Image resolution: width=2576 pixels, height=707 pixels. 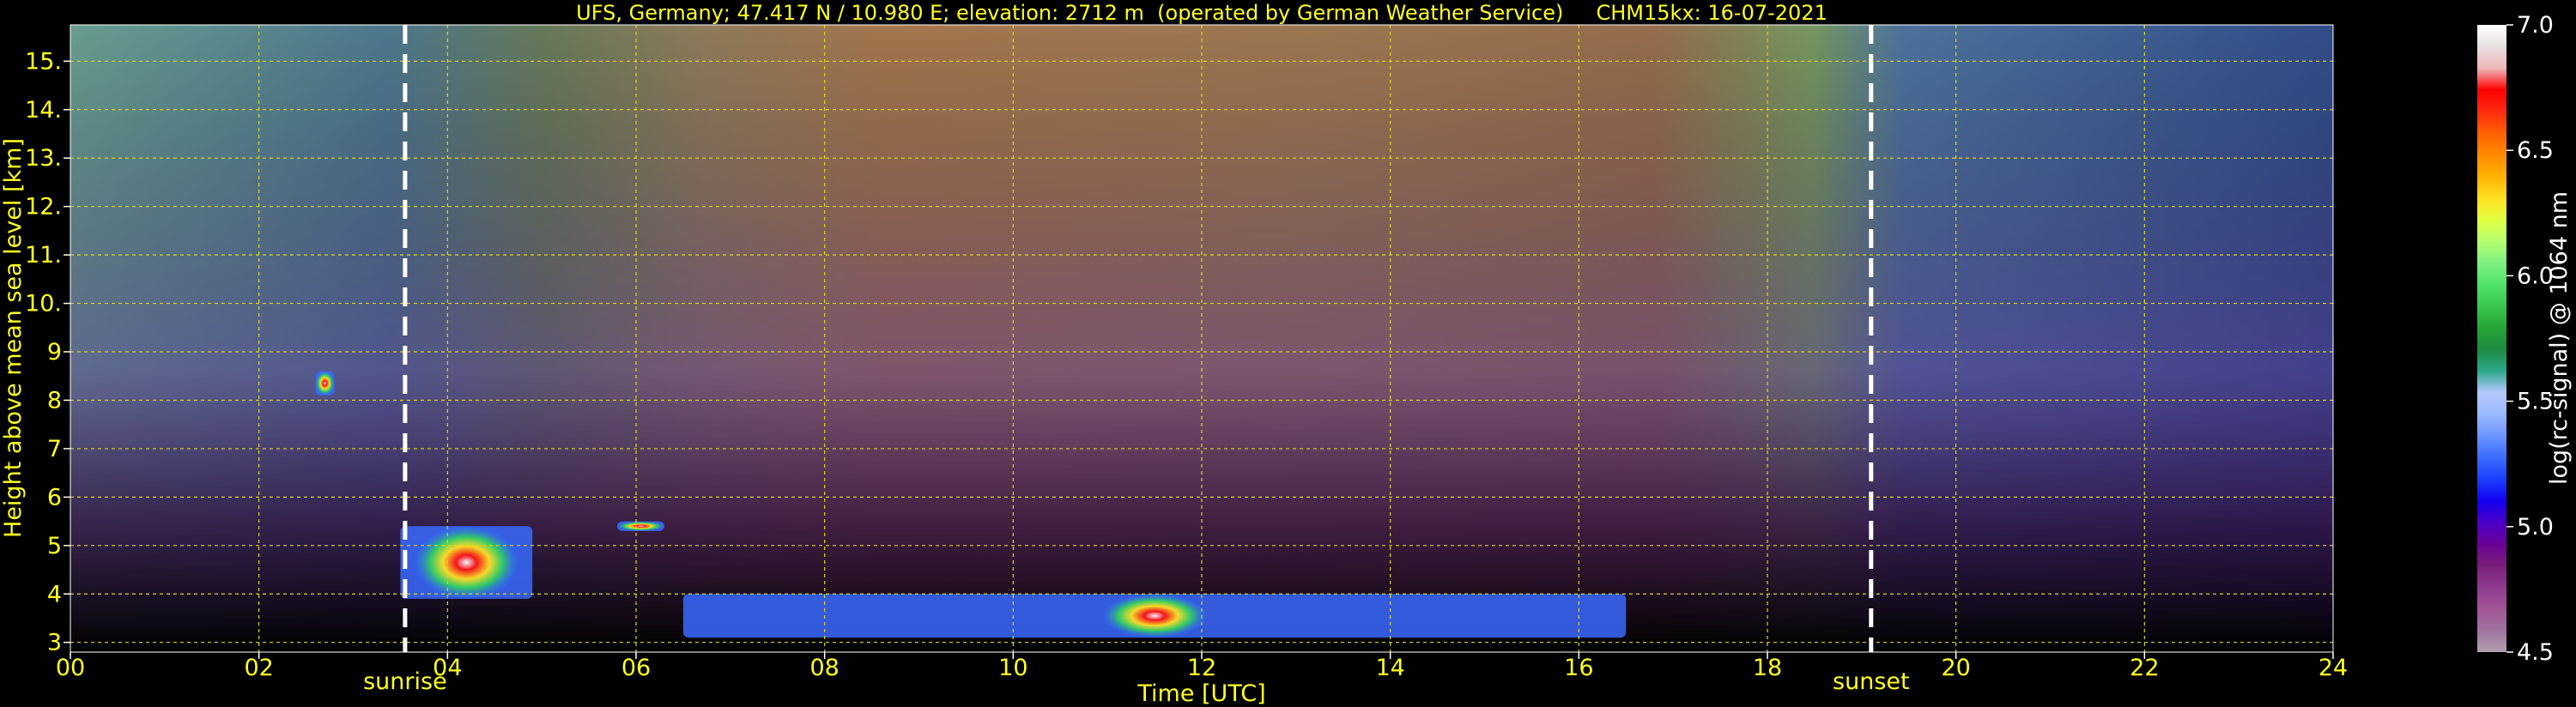 What do you see at coordinates (1389, 668) in the screenshot?
I see `x-tick-label: 14` at bounding box center [1389, 668].